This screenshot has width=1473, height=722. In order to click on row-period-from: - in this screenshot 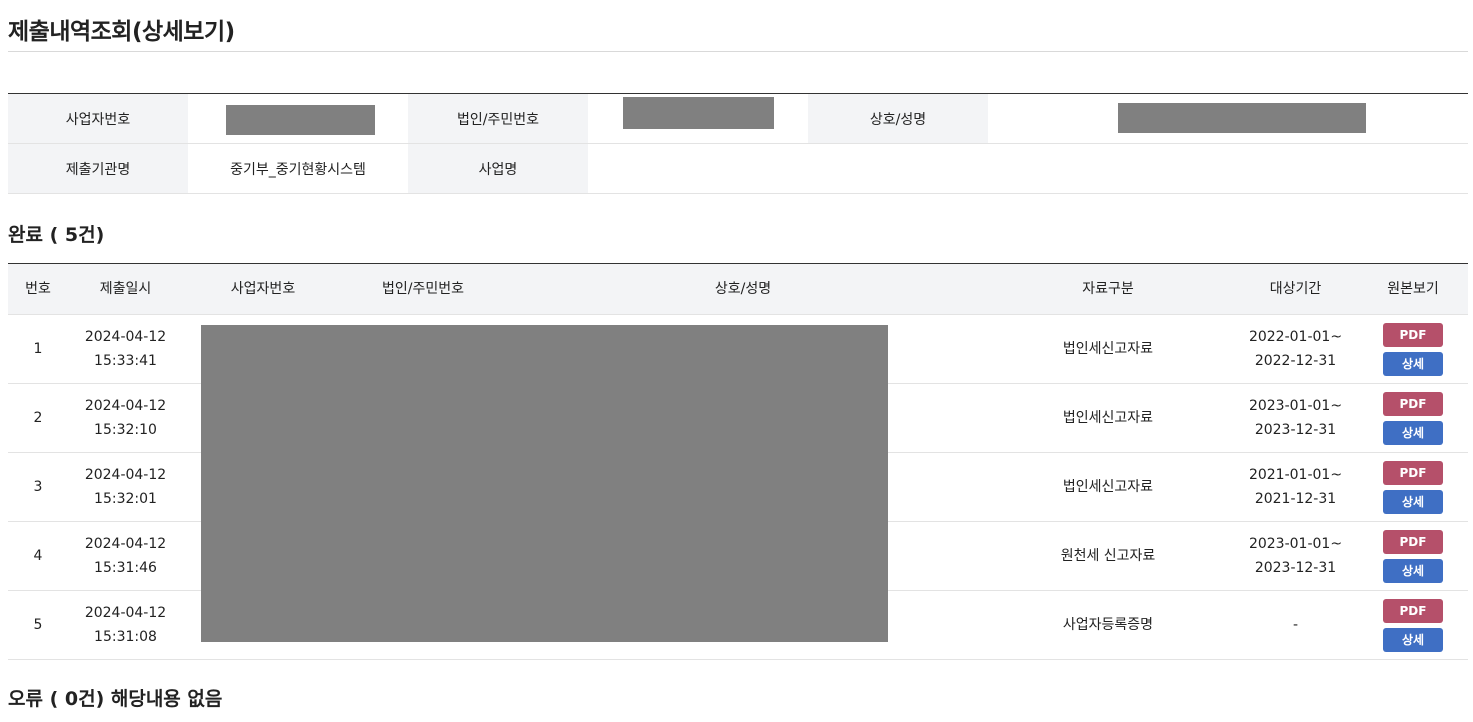, I will do `click(1295, 625)`.